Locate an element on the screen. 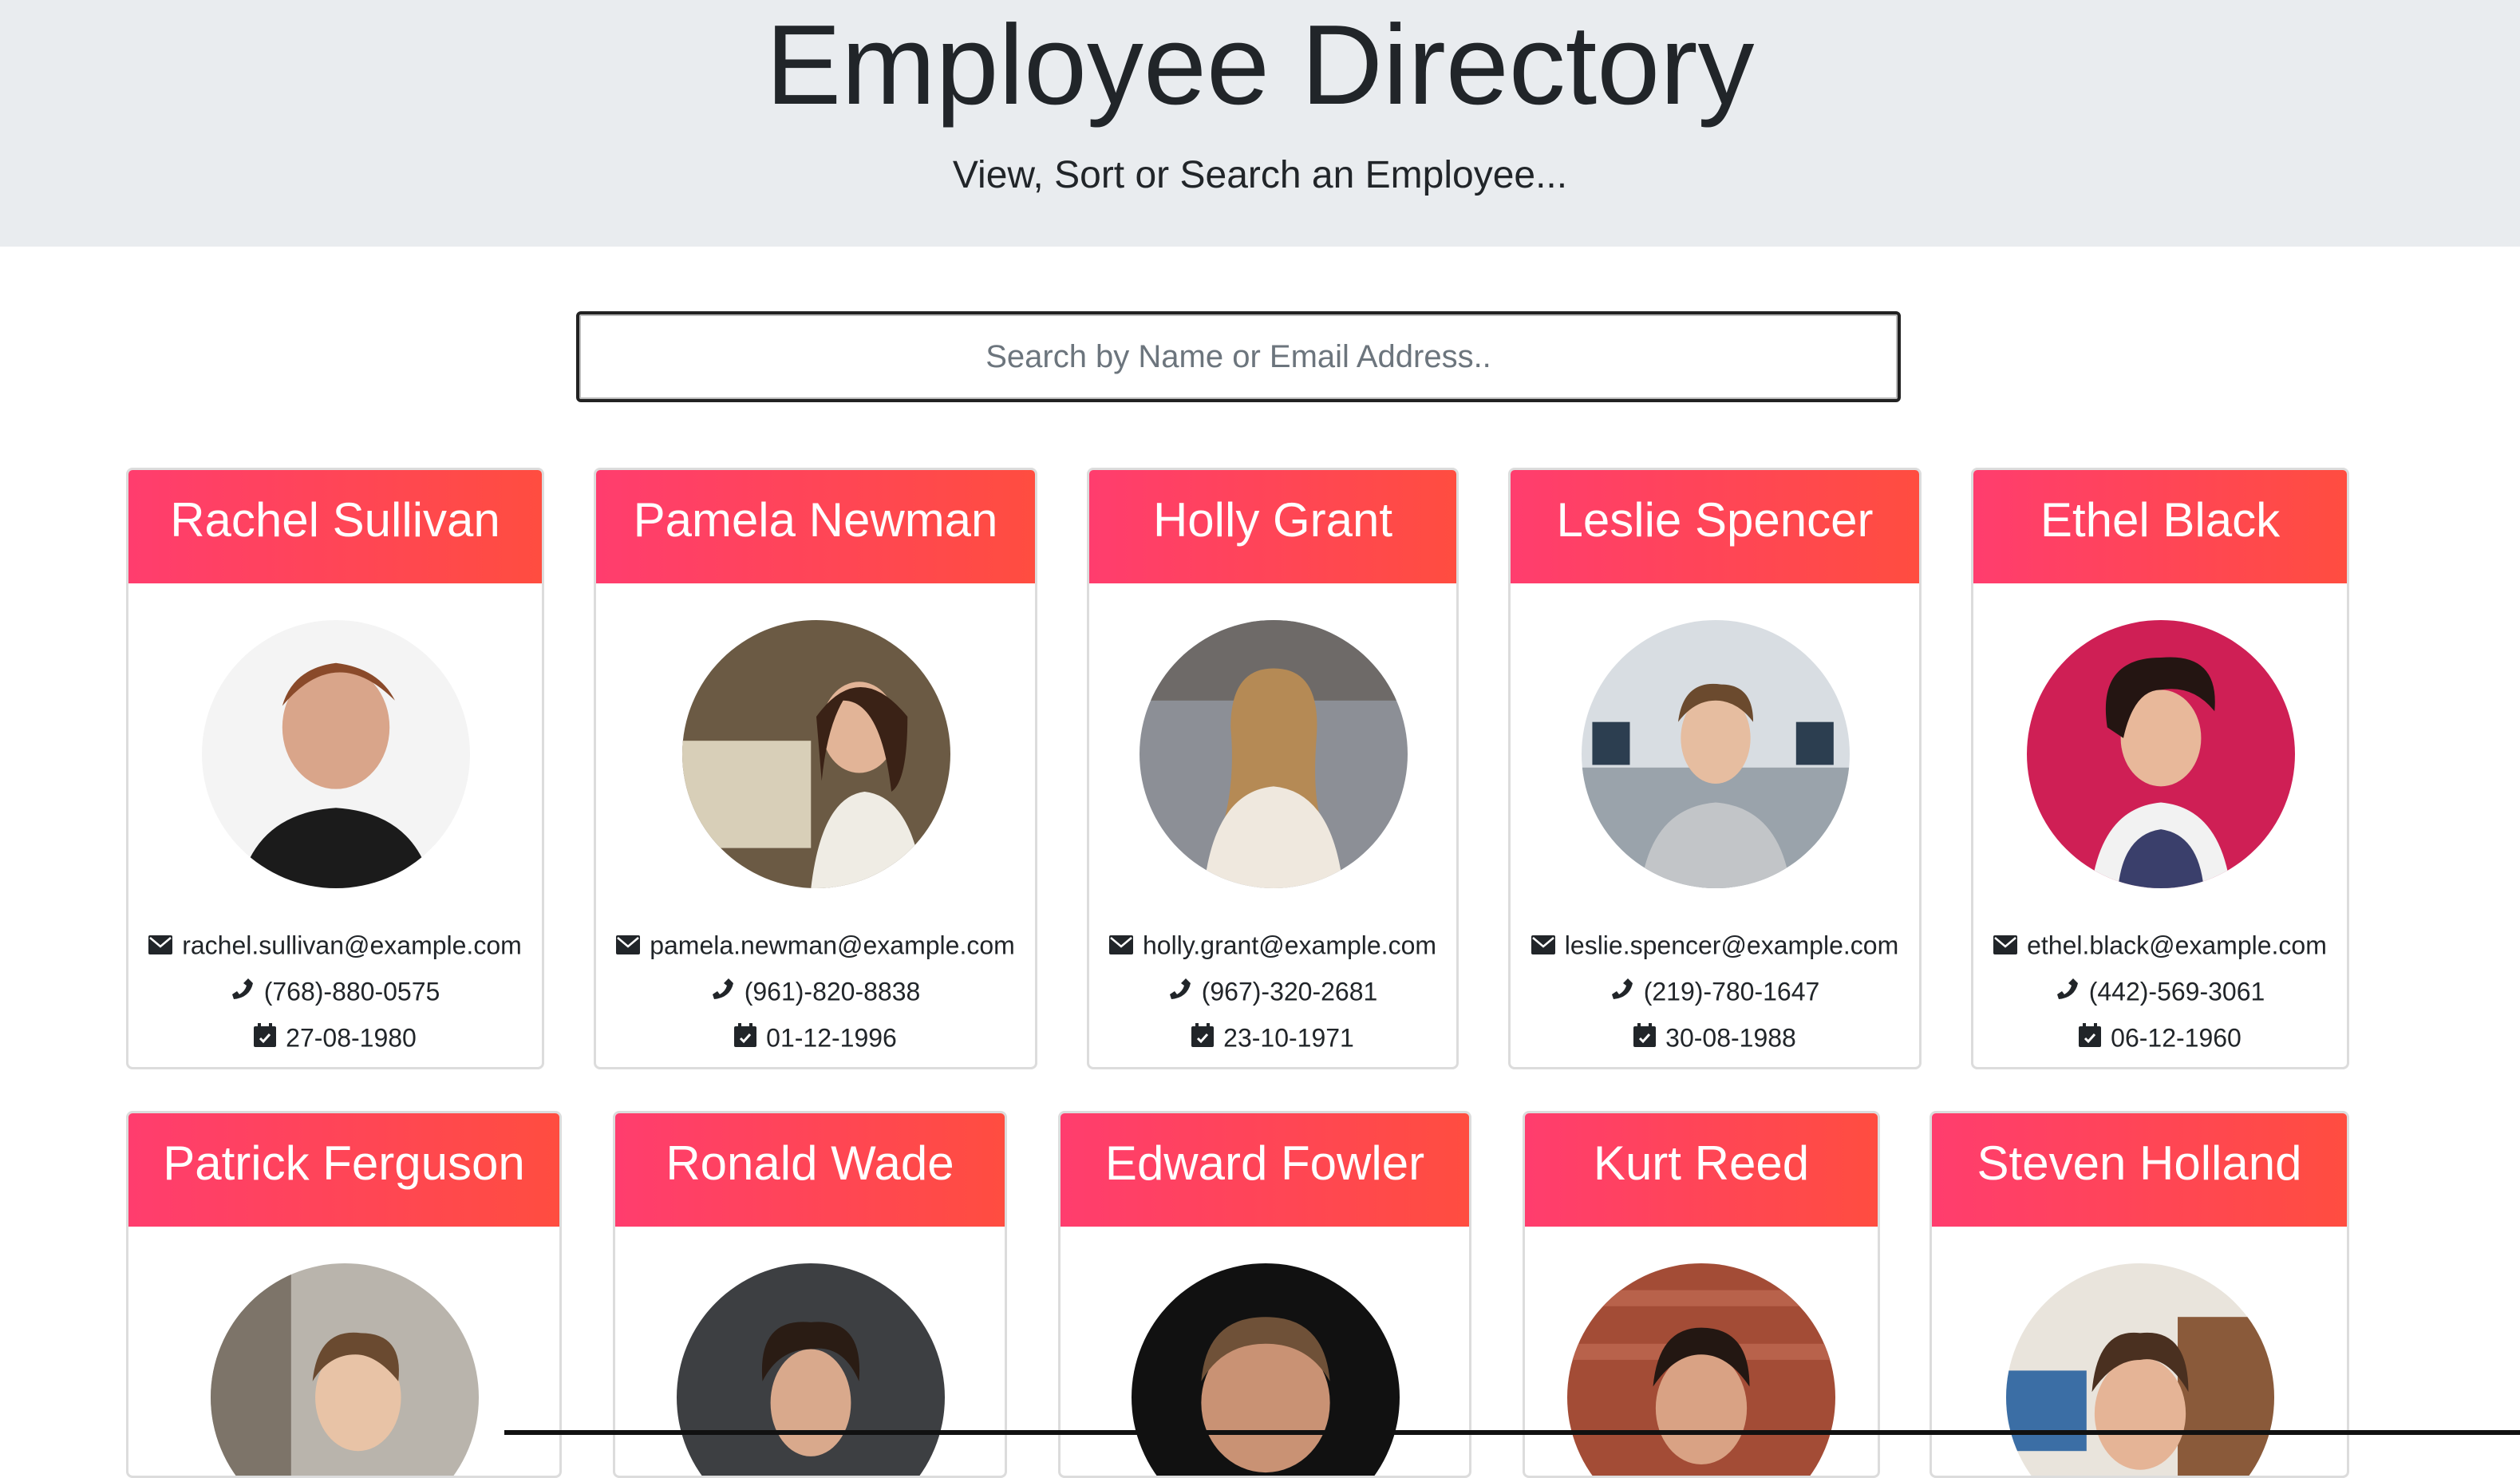 The height and width of the screenshot is (1478, 2520). employee-name: Leslie Spencer is located at coordinates (1715, 520).